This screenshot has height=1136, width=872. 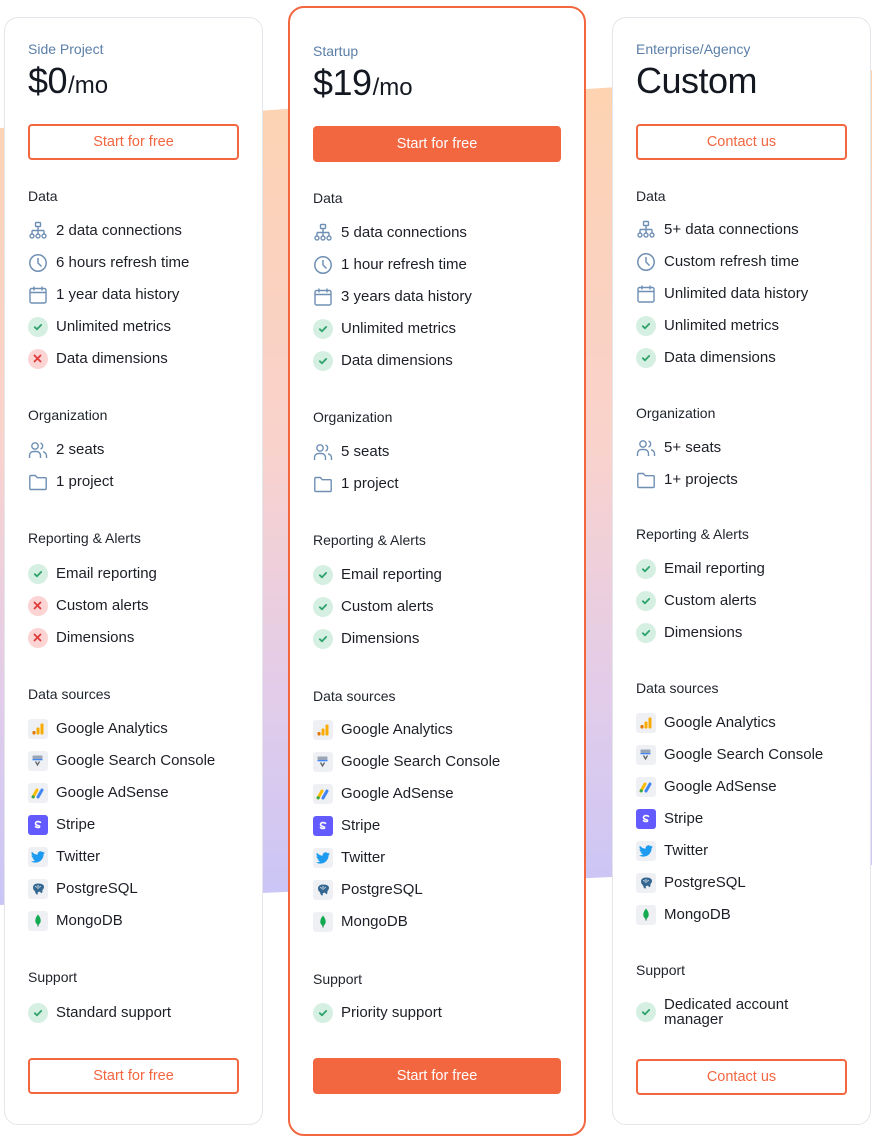 What do you see at coordinates (391, 574) in the screenshot?
I see `feature-label: Email reporting` at bounding box center [391, 574].